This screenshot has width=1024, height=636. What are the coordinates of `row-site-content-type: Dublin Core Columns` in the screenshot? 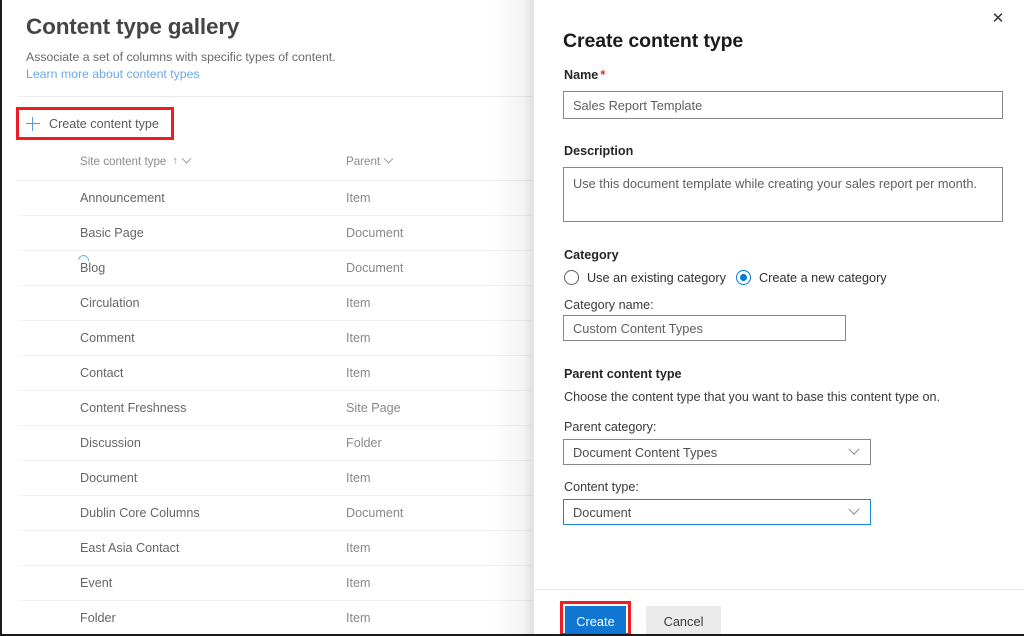 It's located at (140, 513).